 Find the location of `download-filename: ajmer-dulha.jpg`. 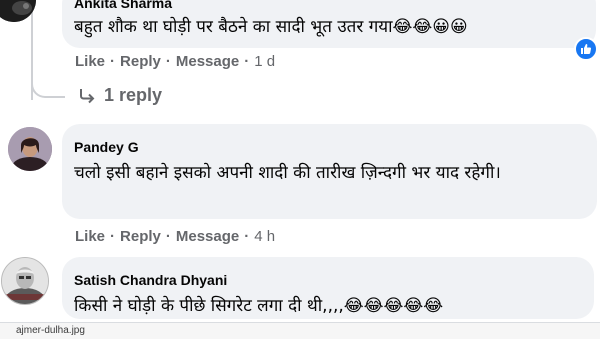

download-filename: ajmer-dulha.jpg is located at coordinates (50, 330).